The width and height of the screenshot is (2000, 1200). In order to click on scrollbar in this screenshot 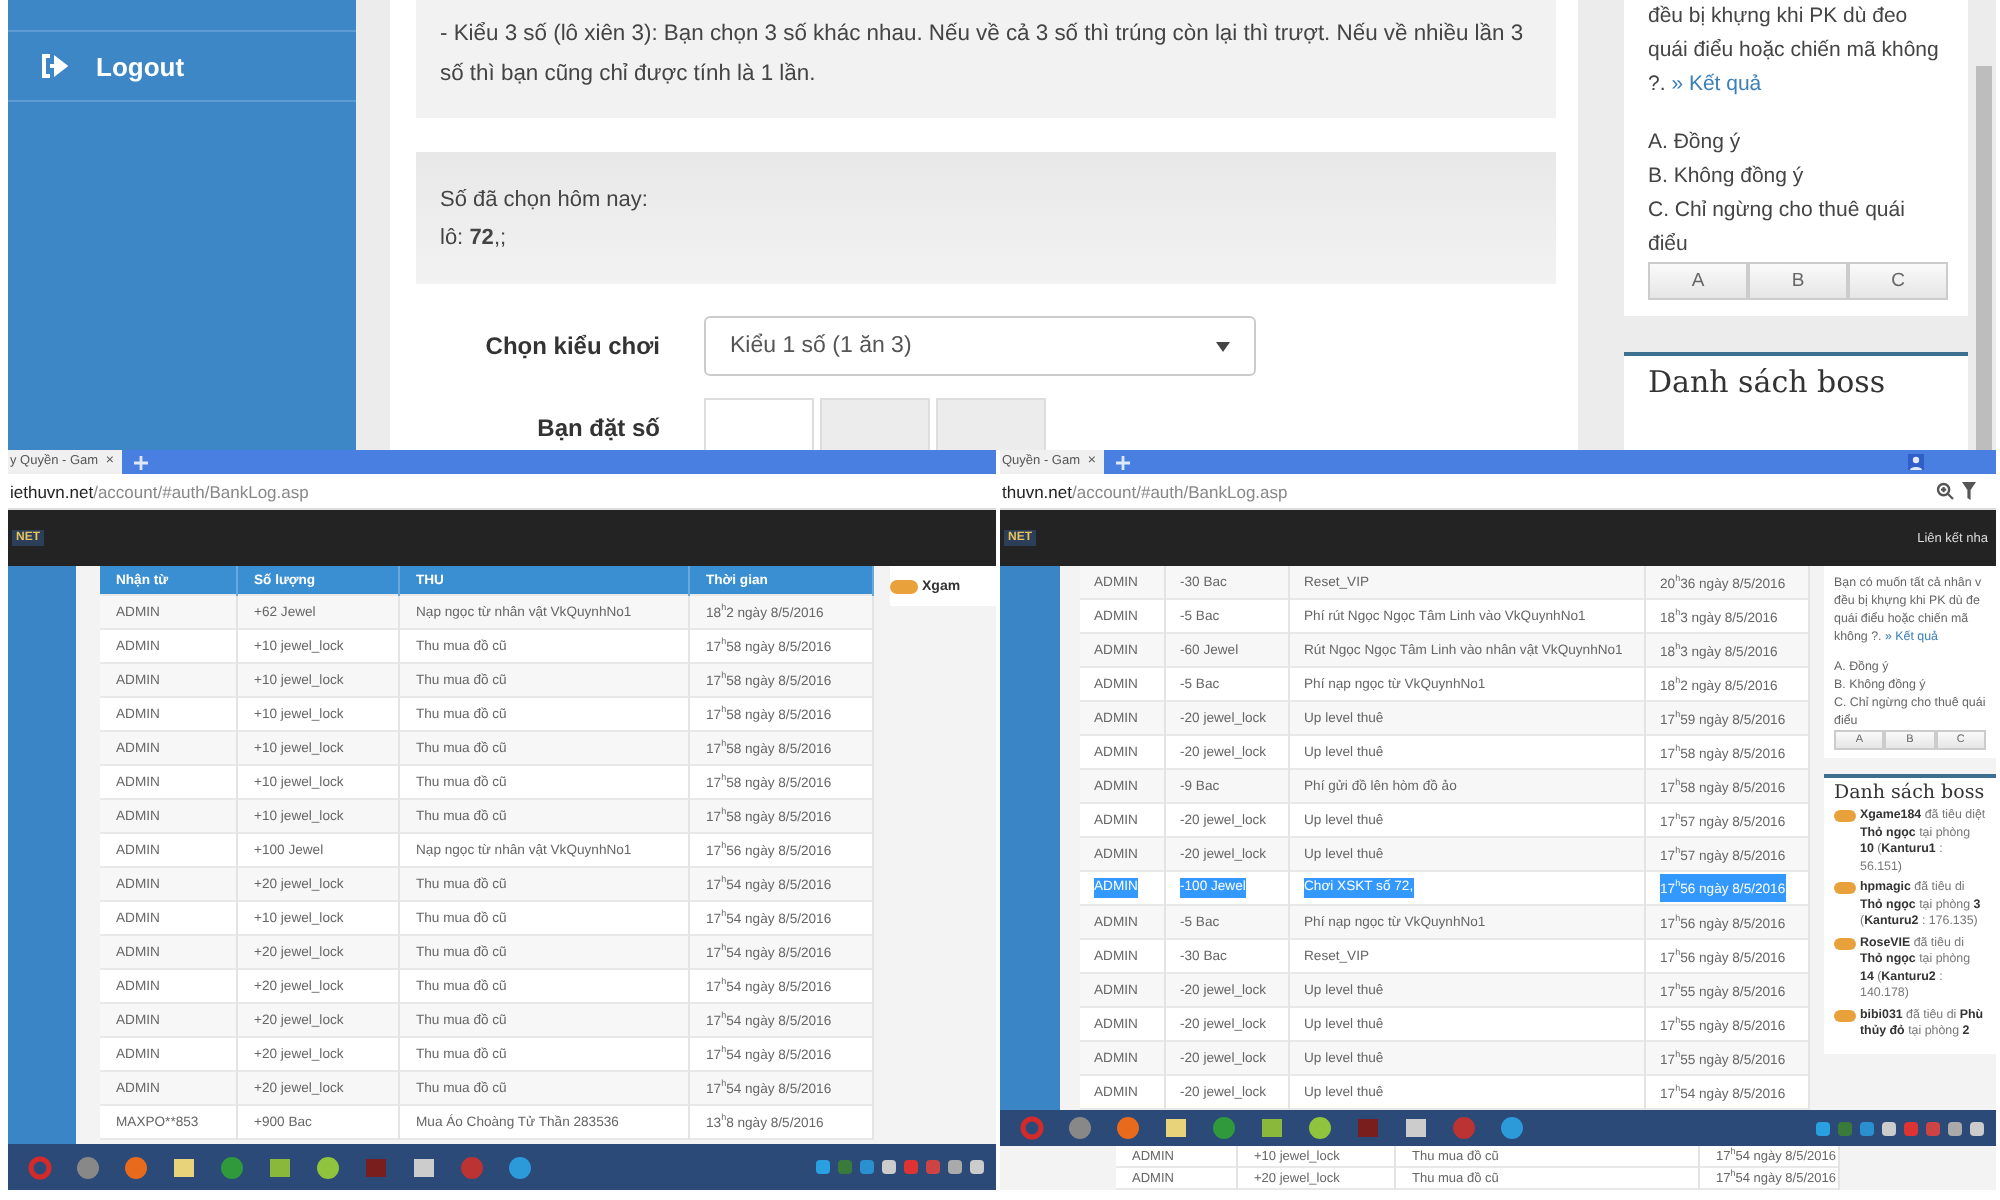, I will do `click(1984, 258)`.